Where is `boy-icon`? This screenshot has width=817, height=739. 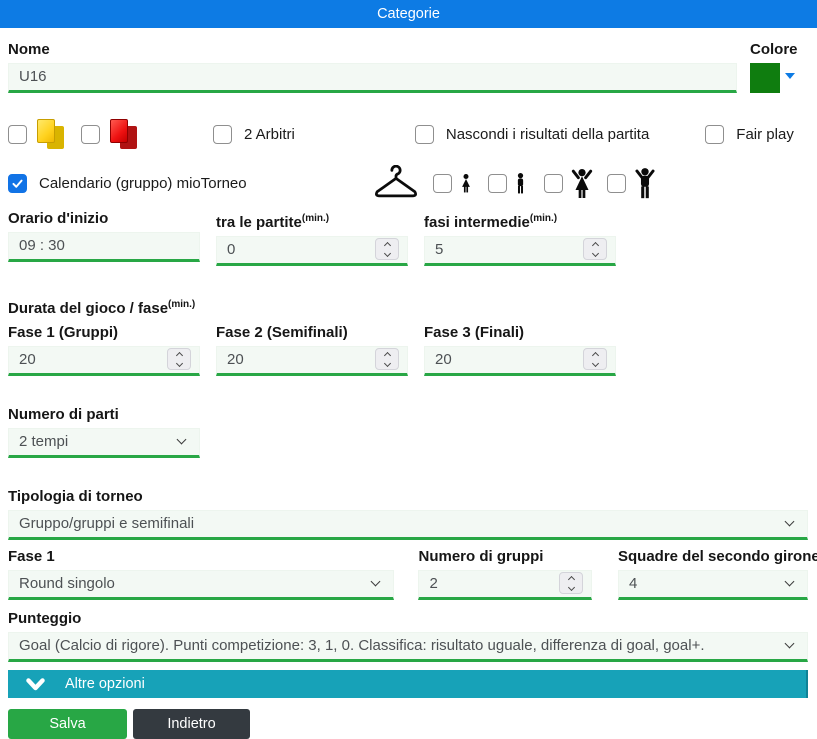 boy-icon is located at coordinates (520, 182).